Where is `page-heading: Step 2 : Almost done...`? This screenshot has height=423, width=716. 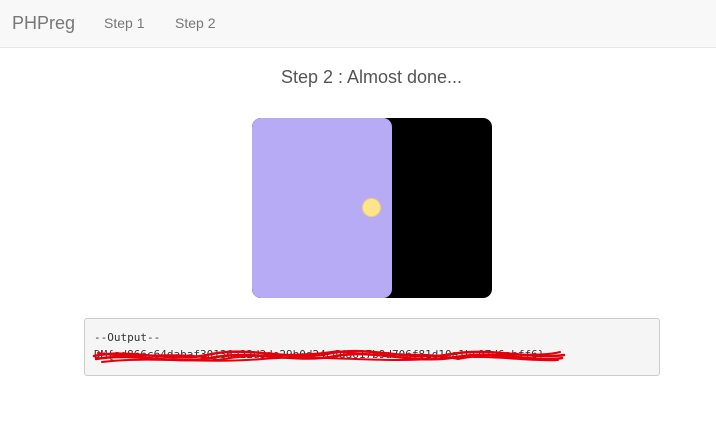 page-heading: Step 2 : Almost done... is located at coordinates (371, 77).